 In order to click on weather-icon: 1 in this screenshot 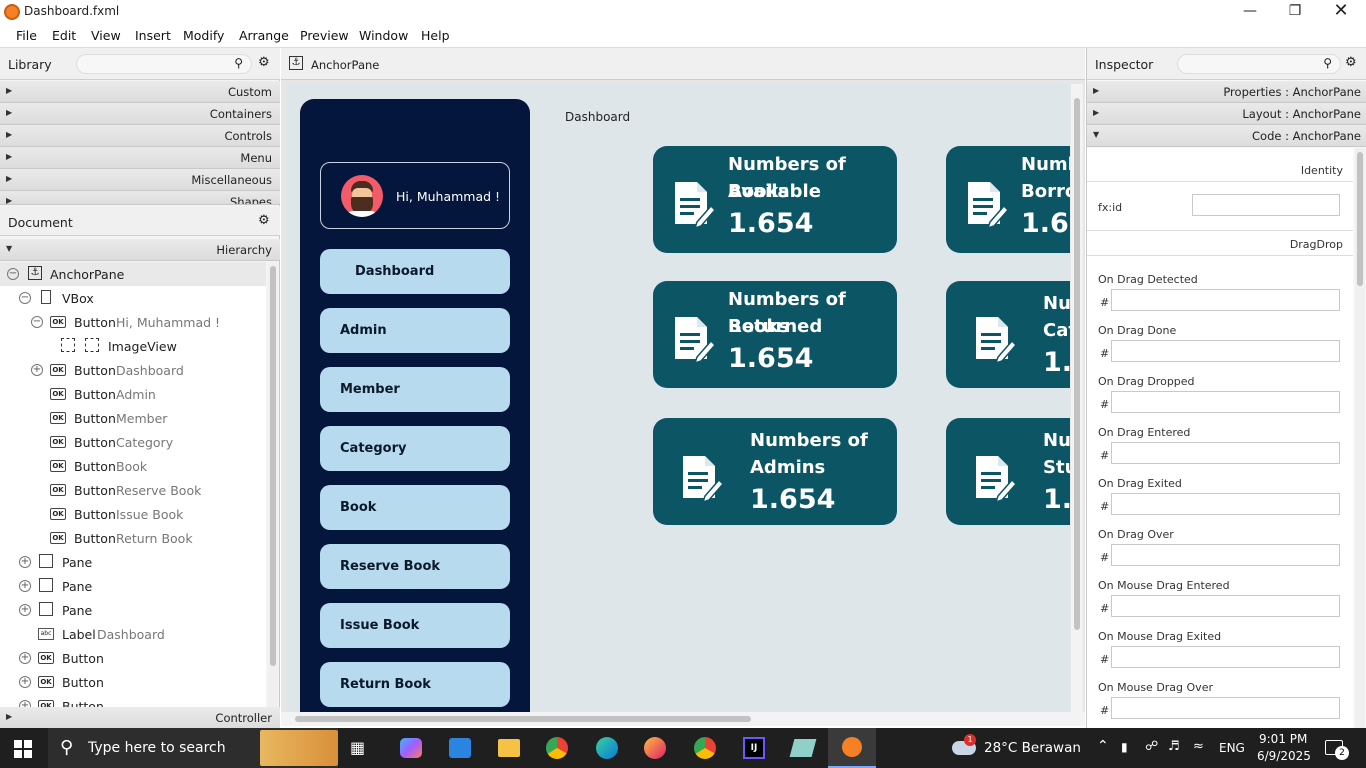, I will do `click(964, 744)`.